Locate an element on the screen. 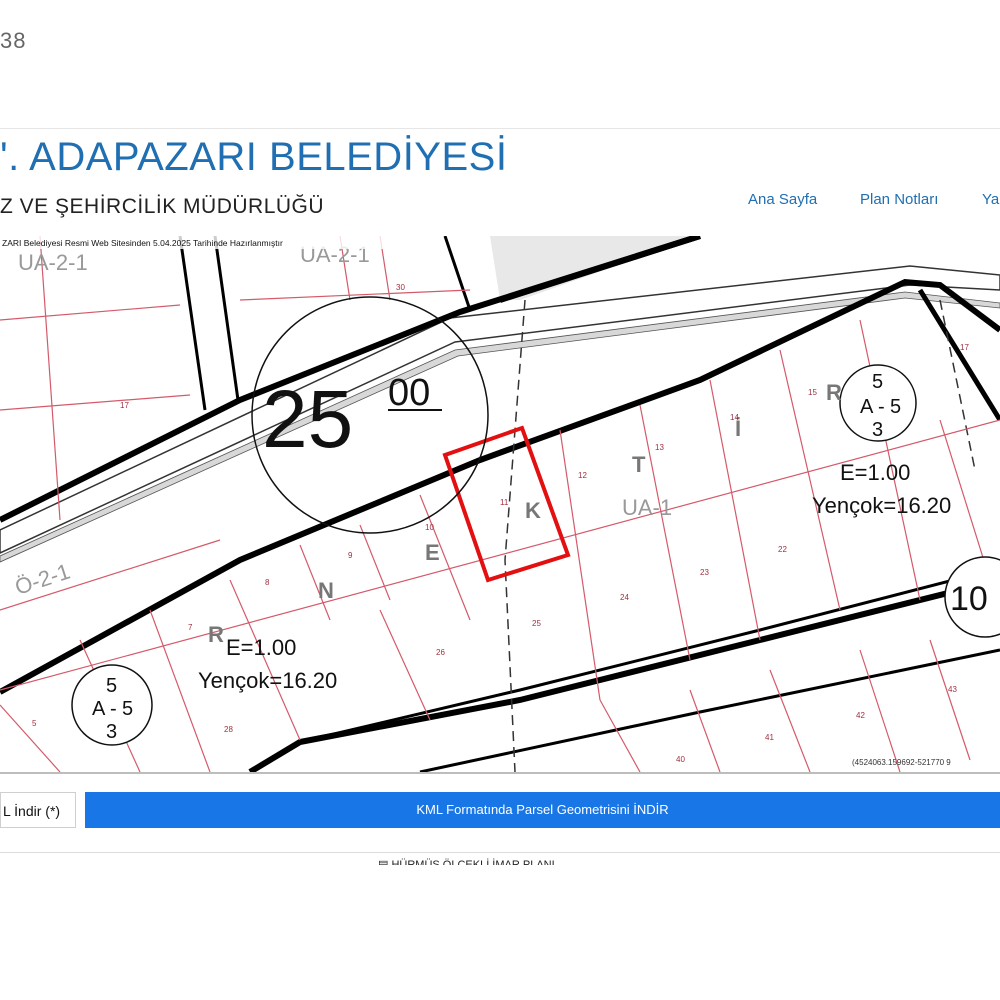  svg-text: 26 is located at coordinates (440, 652).